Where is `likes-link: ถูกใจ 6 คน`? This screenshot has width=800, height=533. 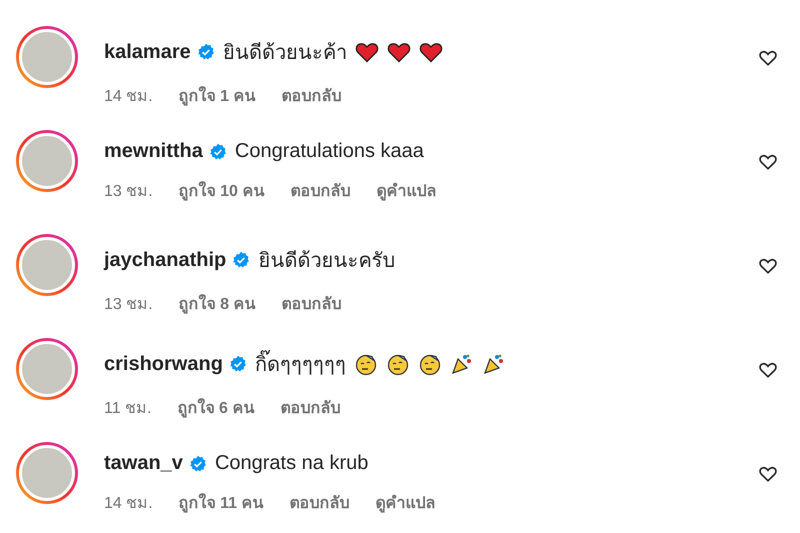
likes-link: ถูกใจ 6 คน is located at coordinates (216, 407).